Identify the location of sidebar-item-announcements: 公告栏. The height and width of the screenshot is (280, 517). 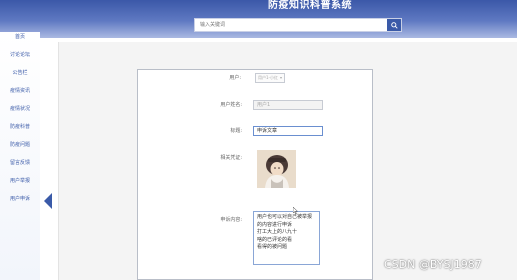
(20, 73).